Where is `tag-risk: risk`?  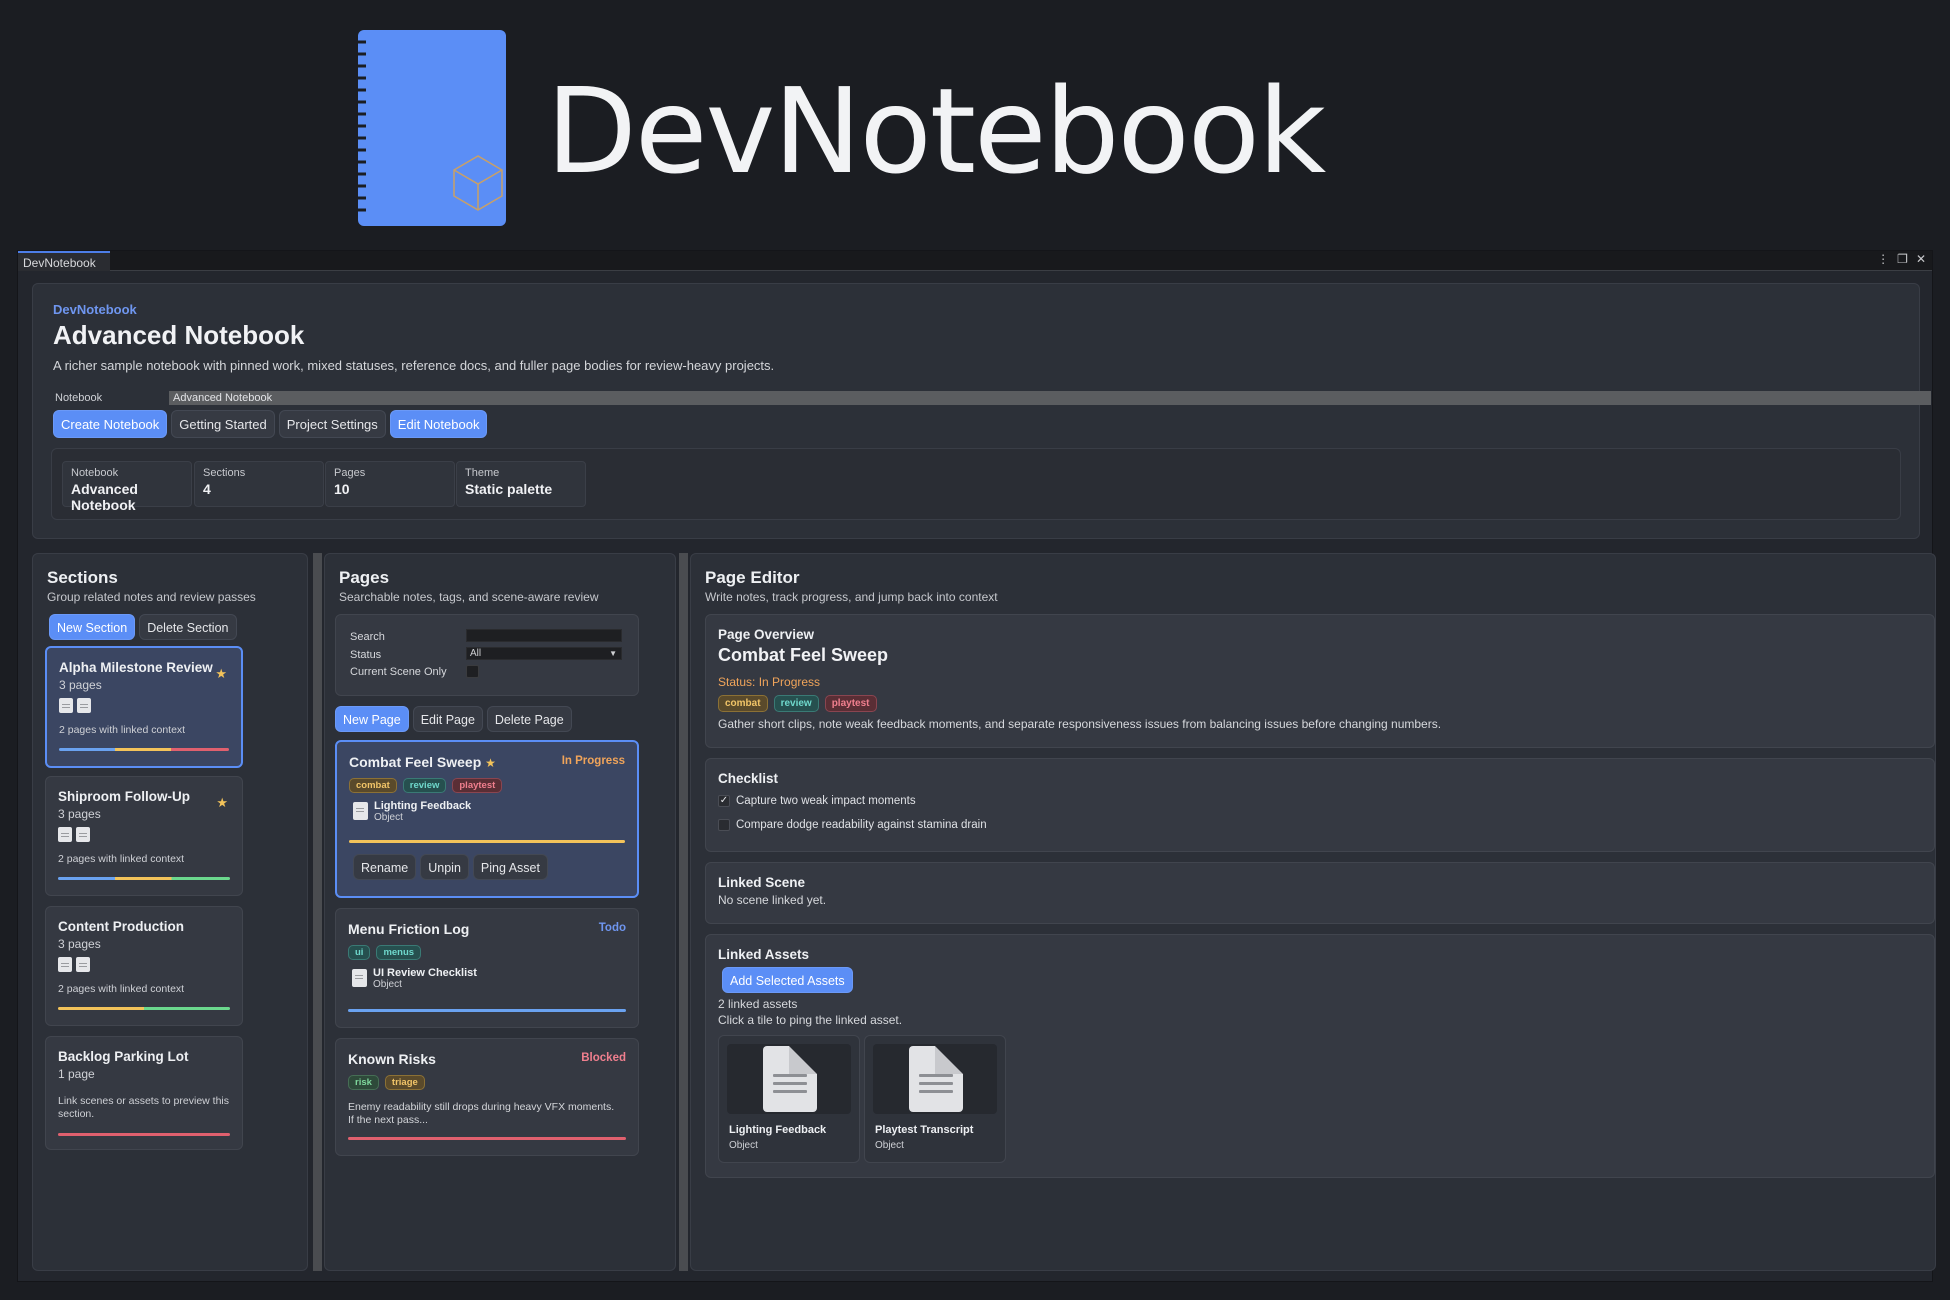 tag-risk: risk is located at coordinates (363, 1082).